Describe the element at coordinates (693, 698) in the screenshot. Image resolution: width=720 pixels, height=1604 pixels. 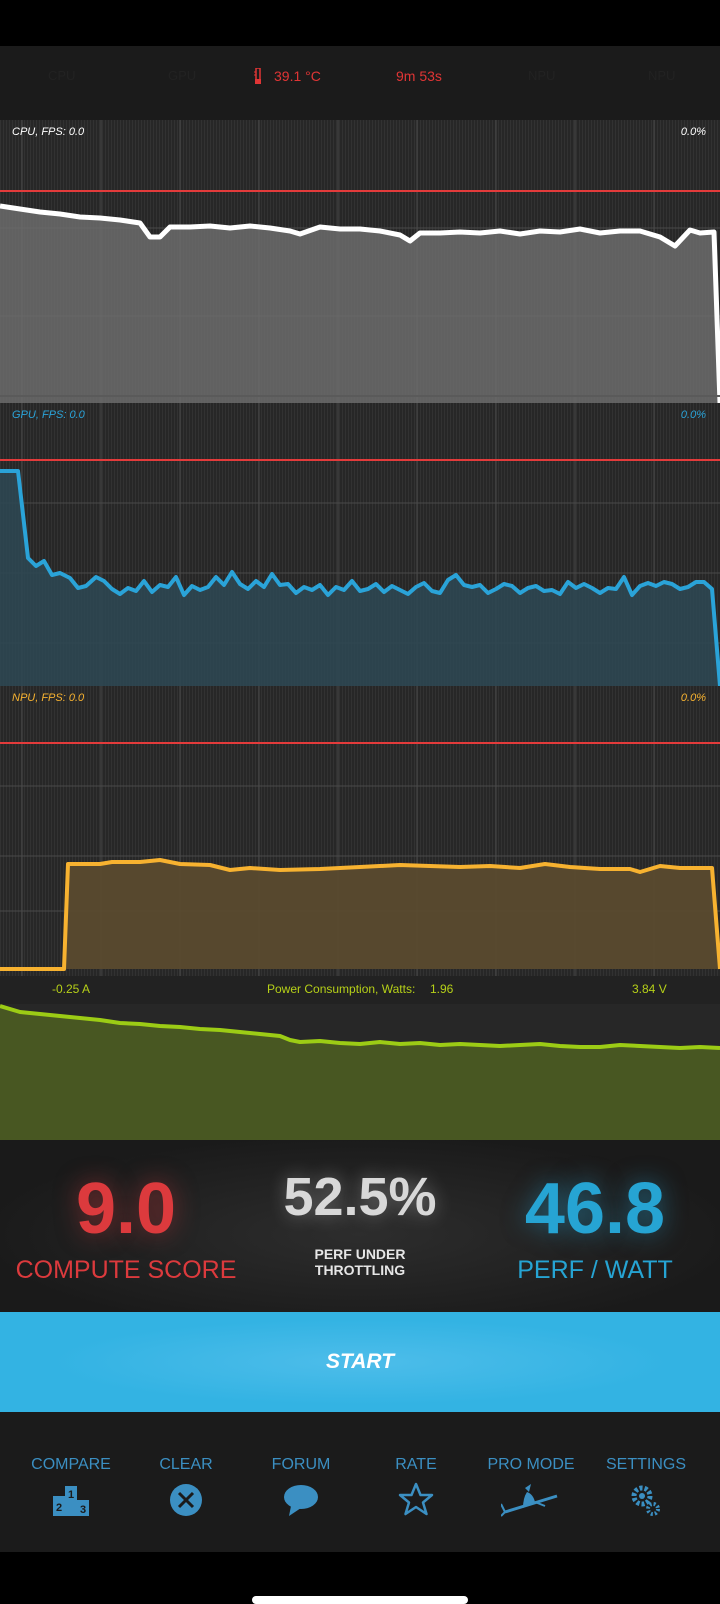
I see `npu-percent: 0.0%` at that location.